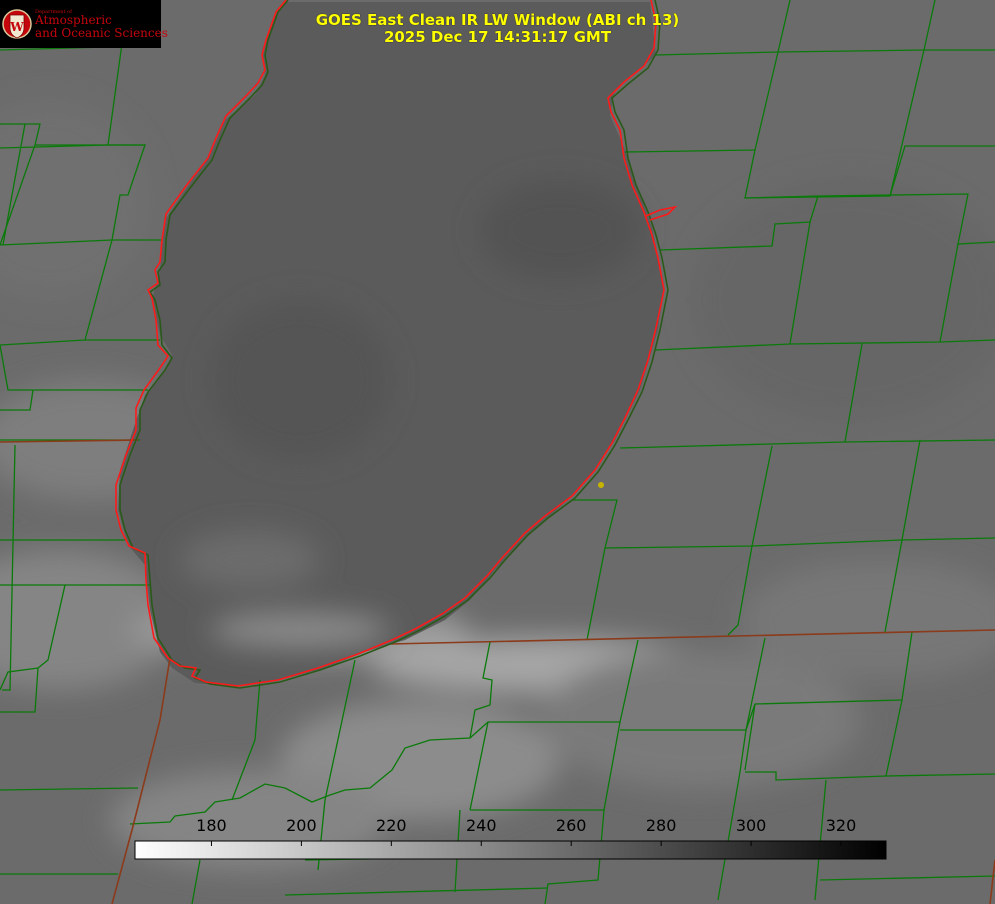 This screenshot has height=904, width=995. What do you see at coordinates (510, 850) in the screenshot?
I see `colorbar-gradient` at bounding box center [510, 850].